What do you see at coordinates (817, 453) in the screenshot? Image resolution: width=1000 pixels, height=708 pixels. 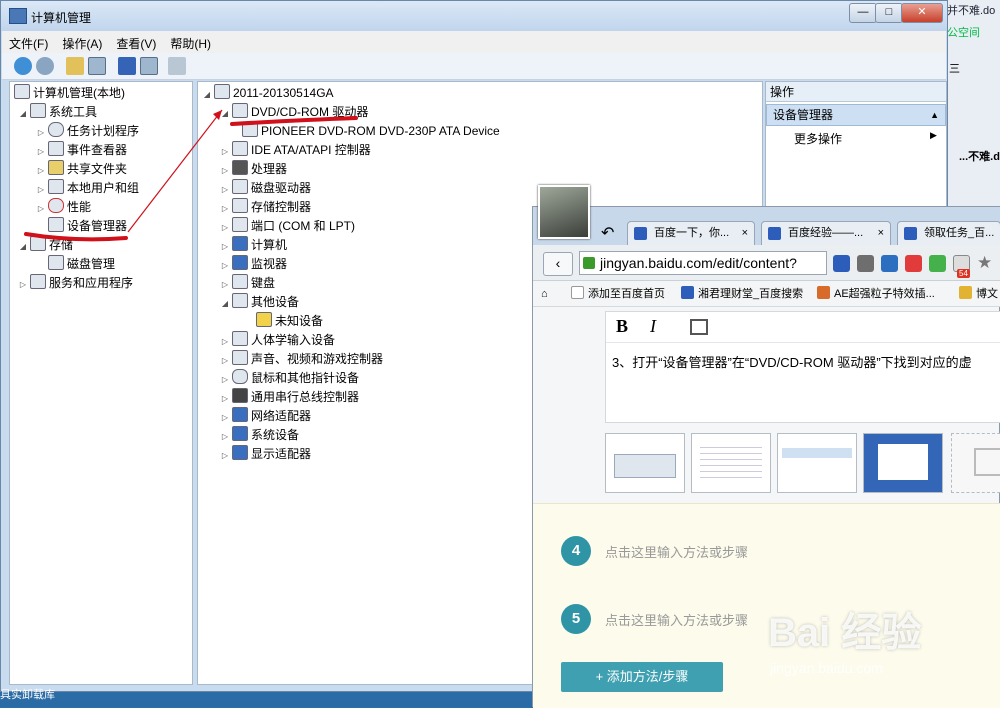 I see `thumbnail-3-bar` at bounding box center [817, 453].